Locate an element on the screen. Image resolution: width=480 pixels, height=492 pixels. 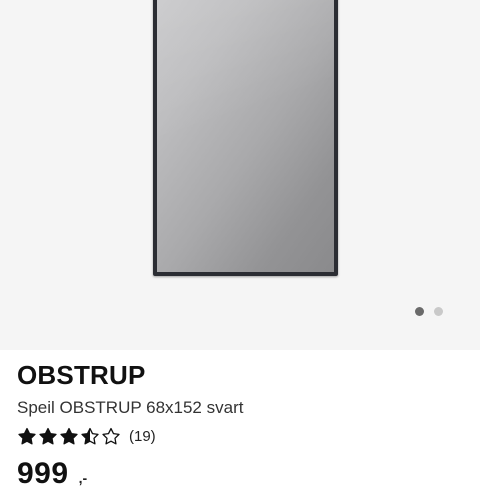
rating-stars is located at coordinates (69, 437).